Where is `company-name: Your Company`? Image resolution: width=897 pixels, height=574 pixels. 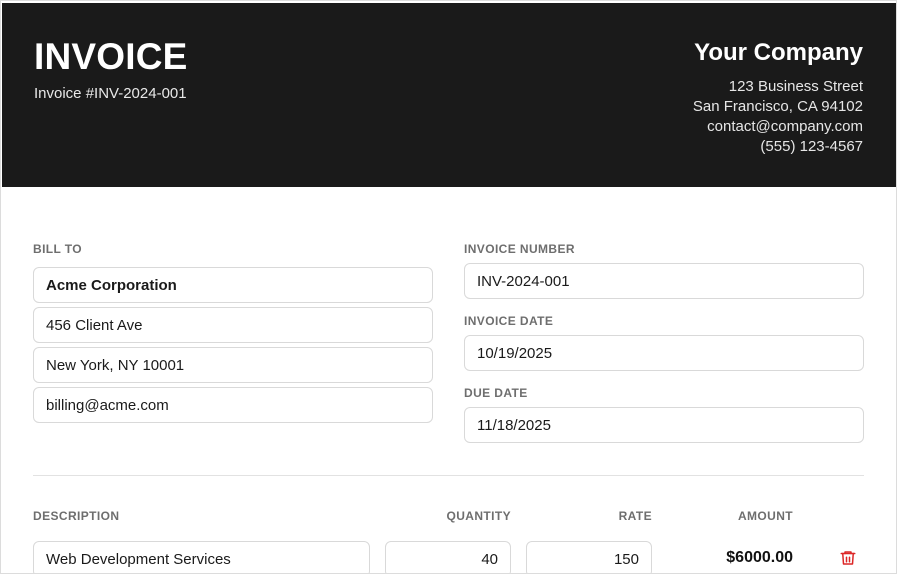 company-name: Your Company is located at coordinates (778, 52).